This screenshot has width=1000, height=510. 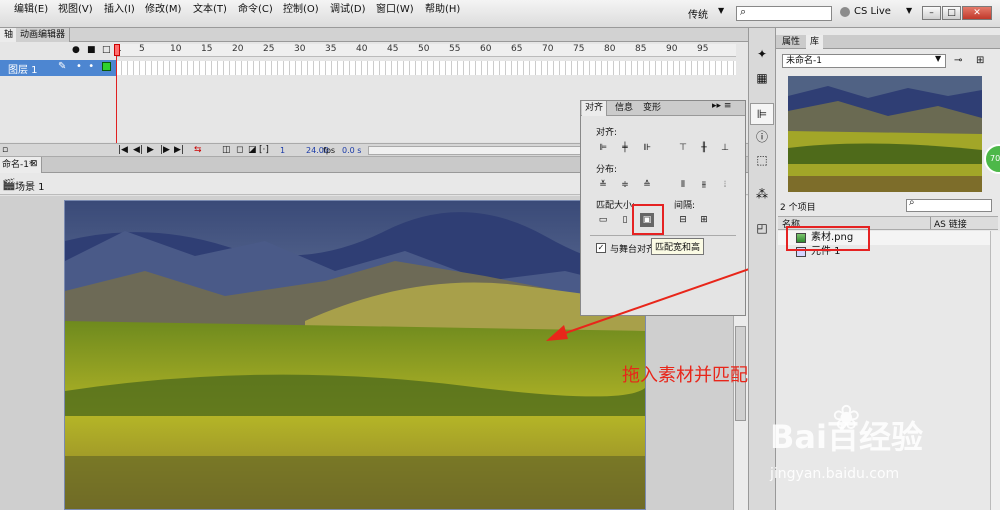 What do you see at coordinates (123, 150) in the screenshot?
I see `first-frame-icon: |◀` at bounding box center [123, 150].